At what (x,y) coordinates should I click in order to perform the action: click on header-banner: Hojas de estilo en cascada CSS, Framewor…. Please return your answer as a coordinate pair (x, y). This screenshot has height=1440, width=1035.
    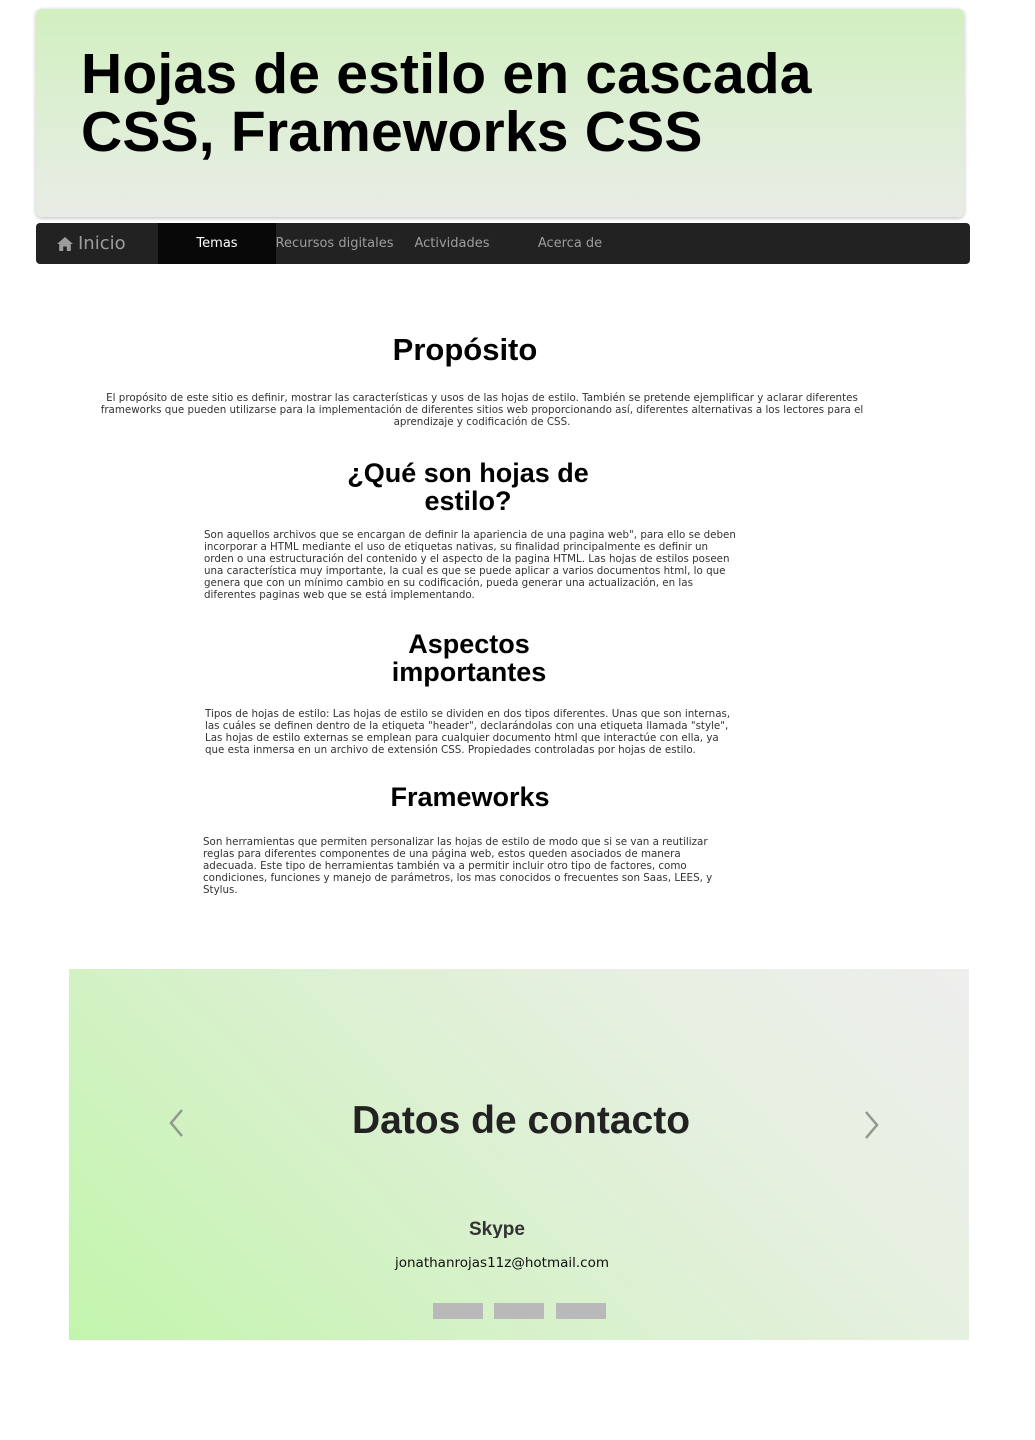
    Looking at the image, I should click on (500, 113).